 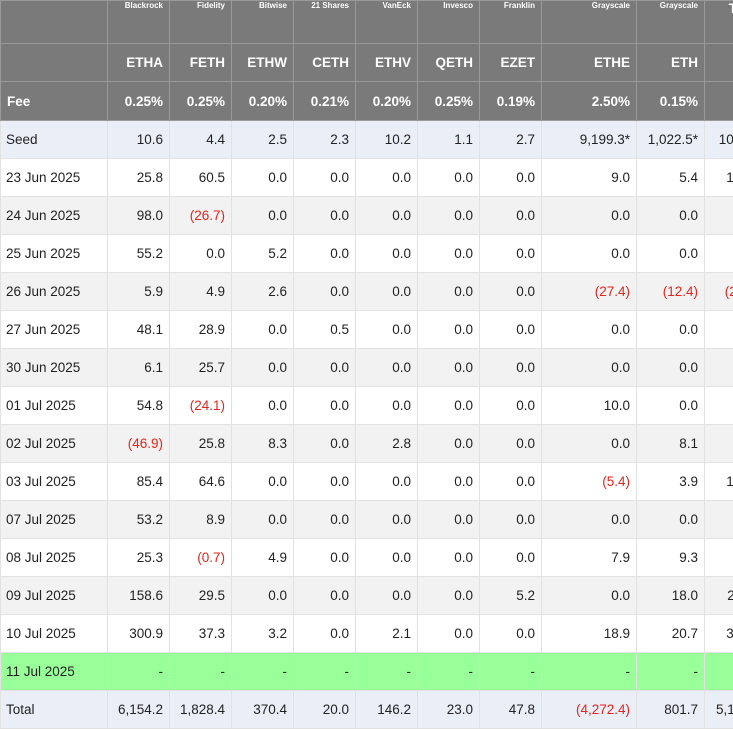 What do you see at coordinates (200, 405) in the screenshot?
I see `flow-cell: (24.1)` at bounding box center [200, 405].